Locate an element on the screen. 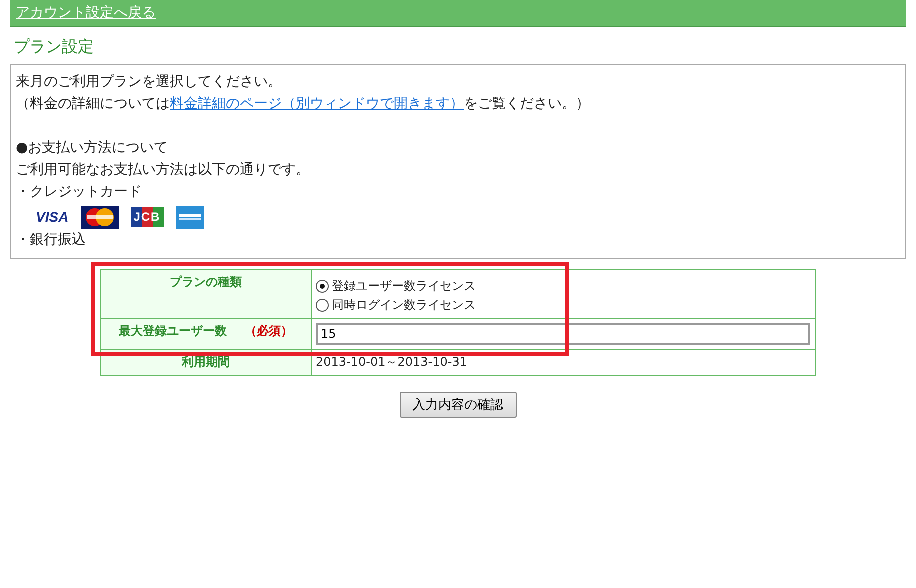 The image size is (916, 588). input-field: 15 is located at coordinates (563, 334).